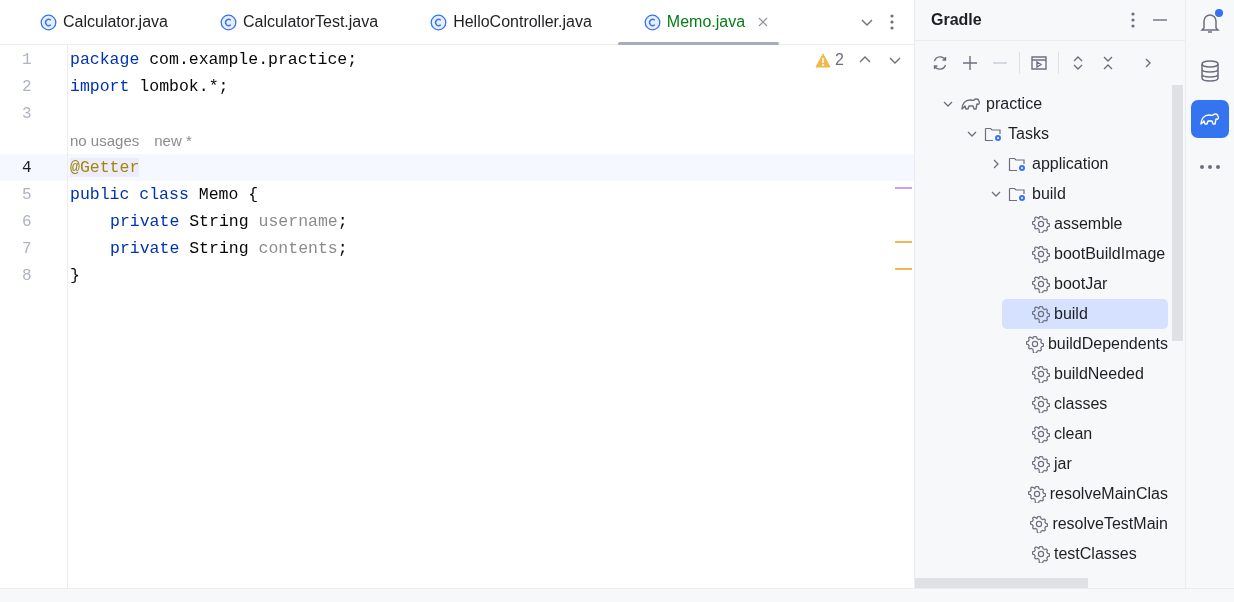 The image size is (1234, 602). I want to click on tree-item: bootBuildImage, so click(1085, 254).